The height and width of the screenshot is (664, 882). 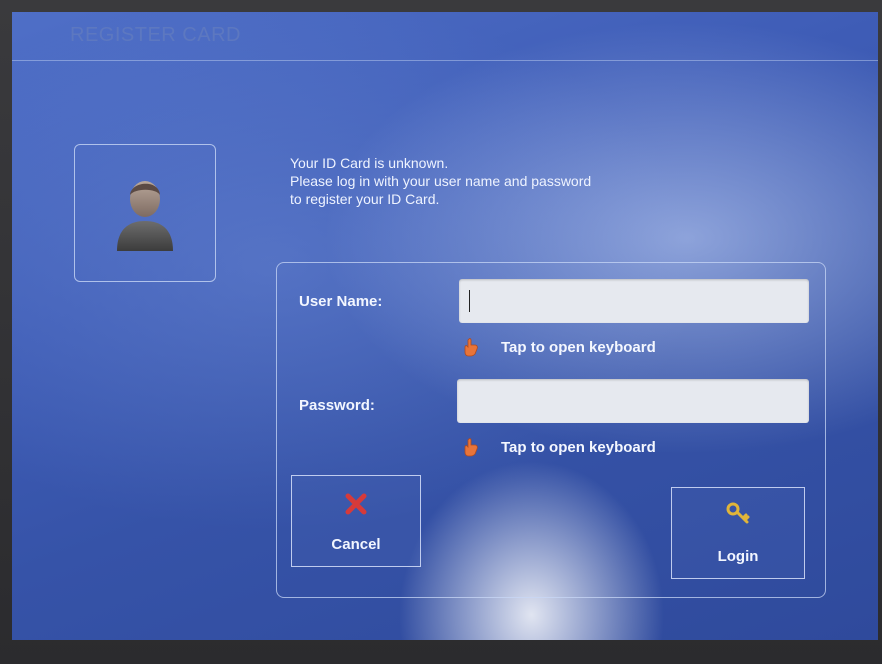 What do you see at coordinates (356, 544) in the screenshot?
I see `cancel-button-label: Cancel` at bounding box center [356, 544].